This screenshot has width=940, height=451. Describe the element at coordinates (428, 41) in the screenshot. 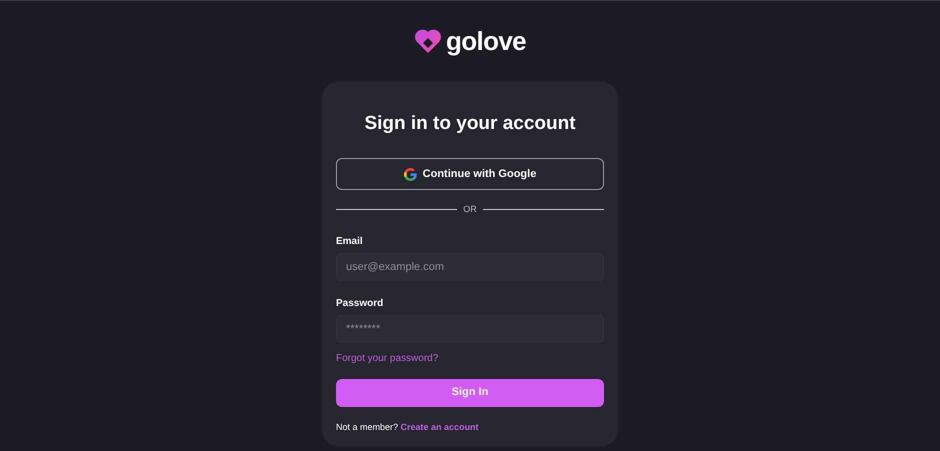

I see `heart-logo-icon` at that location.